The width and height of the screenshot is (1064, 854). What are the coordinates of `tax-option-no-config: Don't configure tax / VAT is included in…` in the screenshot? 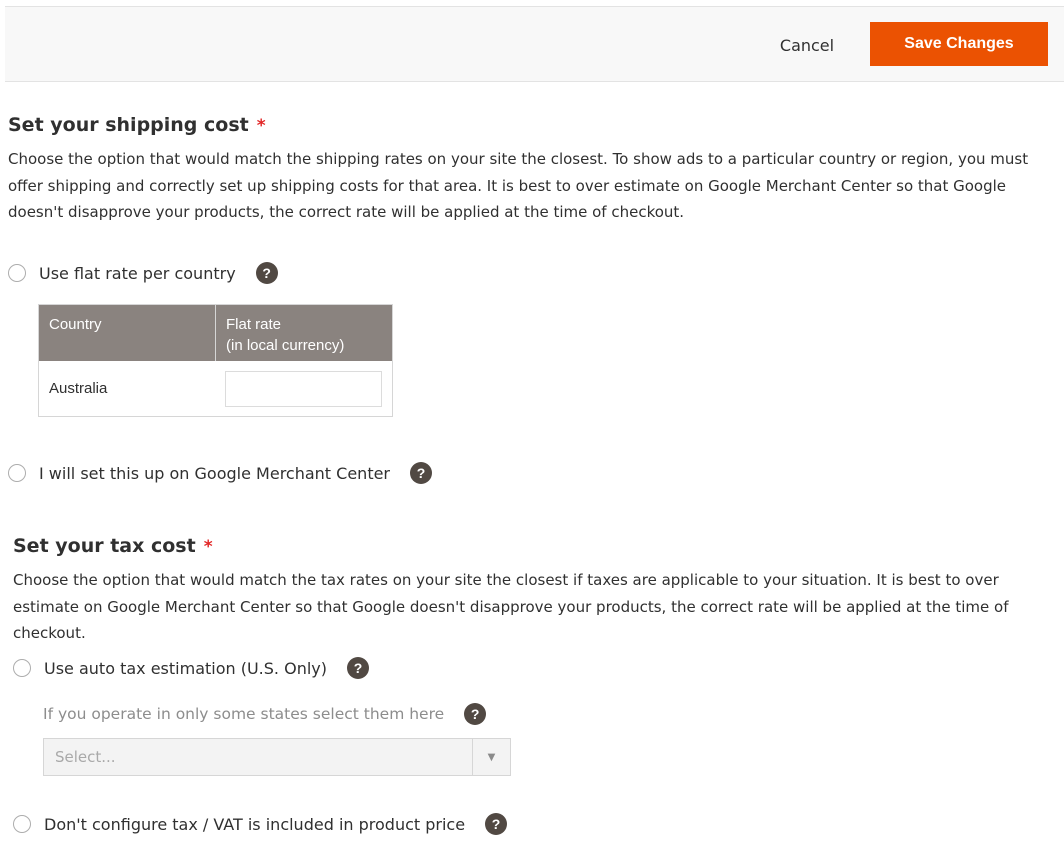 It's located at (260, 824).